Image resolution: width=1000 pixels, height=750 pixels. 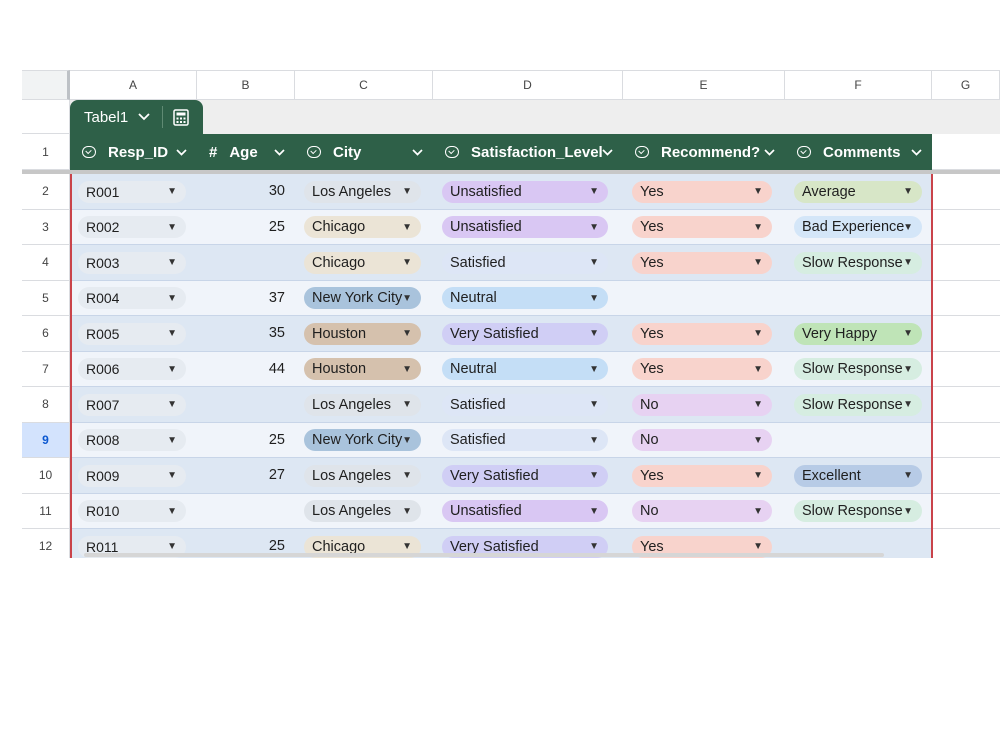 What do you see at coordinates (46, 192) in the screenshot?
I see `row-header-2: 2` at bounding box center [46, 192].